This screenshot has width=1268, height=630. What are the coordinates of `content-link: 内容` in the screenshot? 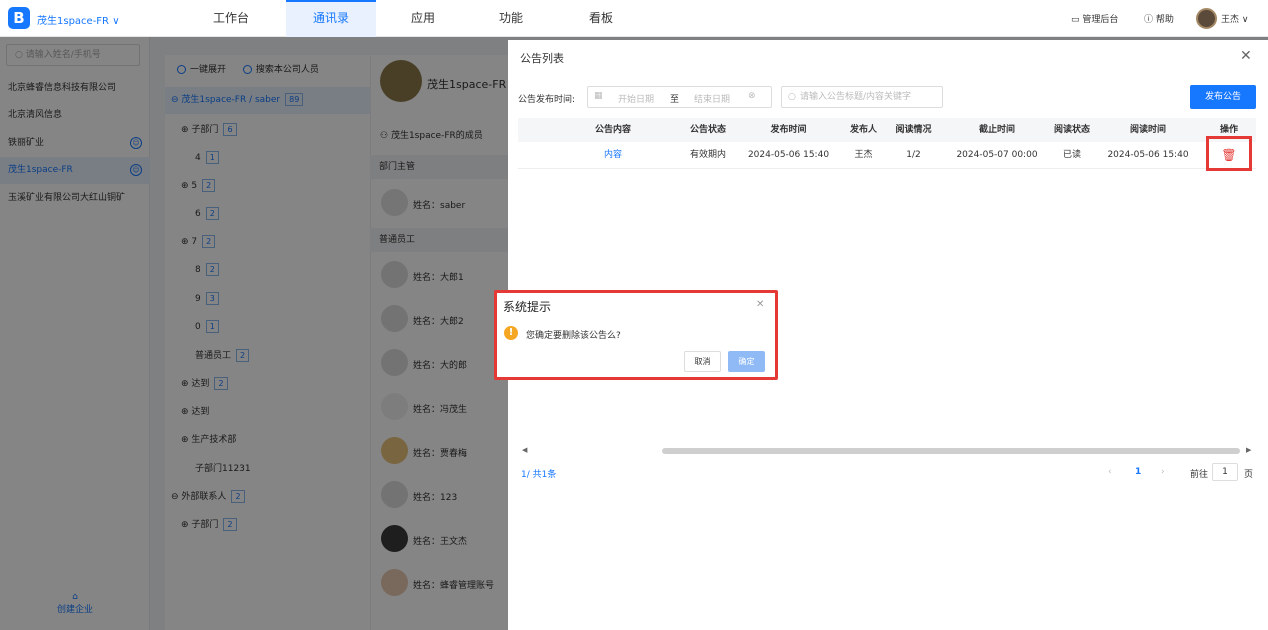 It's located at (613, 155).